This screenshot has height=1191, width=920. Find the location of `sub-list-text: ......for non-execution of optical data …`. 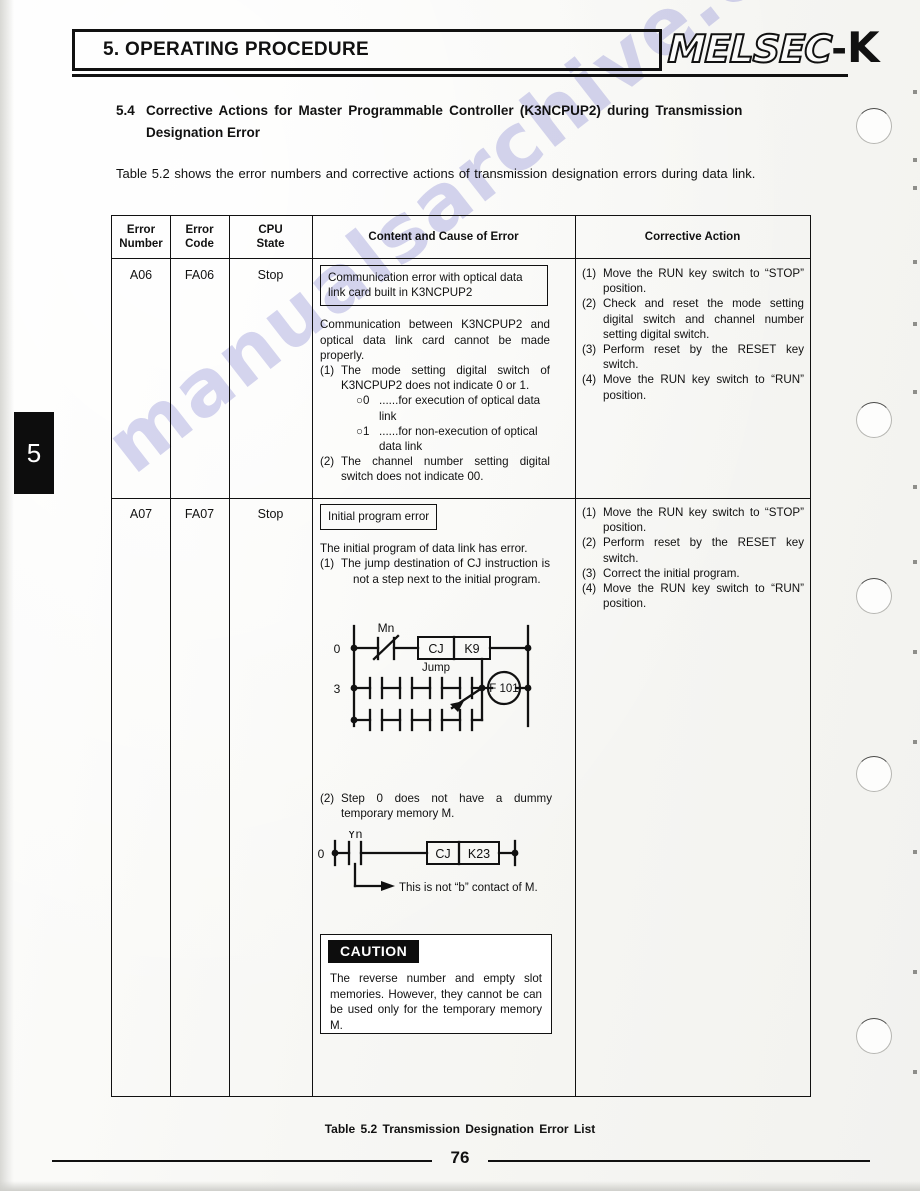

sub-list-text: ......for non-execution of optical data … is located at coordinates (458, 439).